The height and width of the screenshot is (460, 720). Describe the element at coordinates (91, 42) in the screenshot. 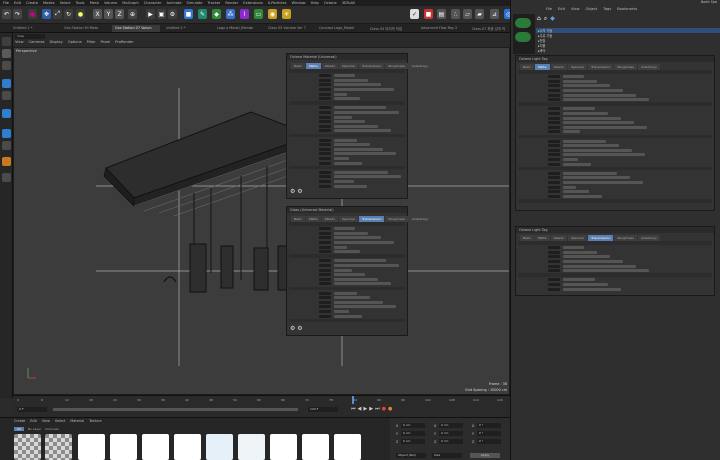

I see `viewport-menu-item: Filter` at that location.